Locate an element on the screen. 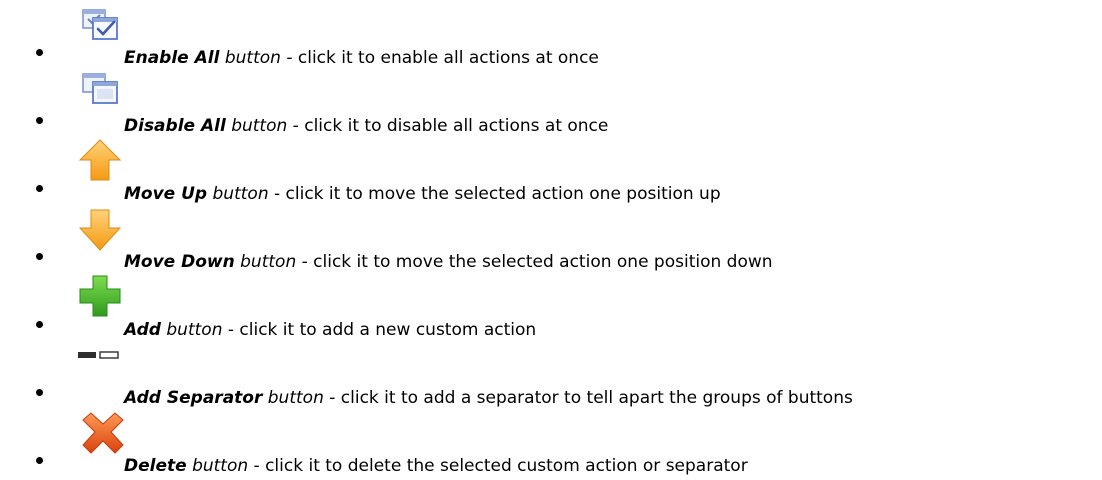 The image size is (1102, 480). item-name: Move Up is located at coordinates (166, 194).